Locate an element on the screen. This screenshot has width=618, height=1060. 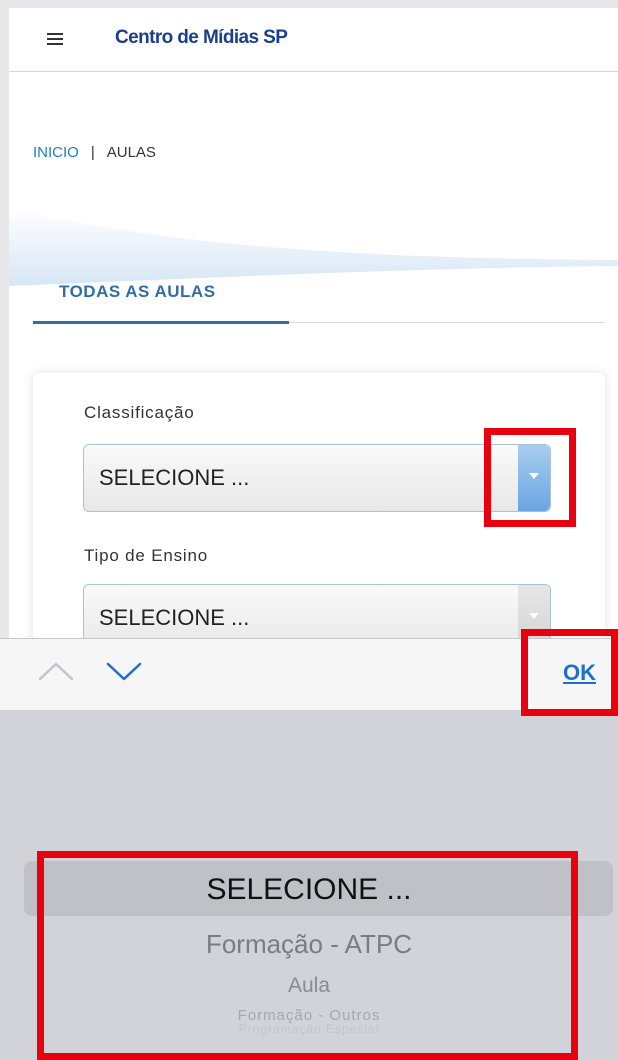
highlight-box-ok is located at coordinates (569, 672).